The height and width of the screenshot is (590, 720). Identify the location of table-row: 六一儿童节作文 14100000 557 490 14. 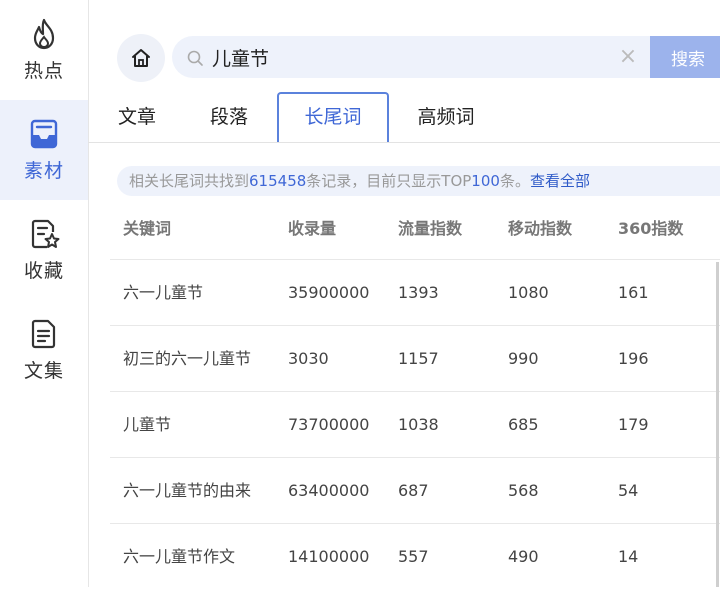
(415, 557).